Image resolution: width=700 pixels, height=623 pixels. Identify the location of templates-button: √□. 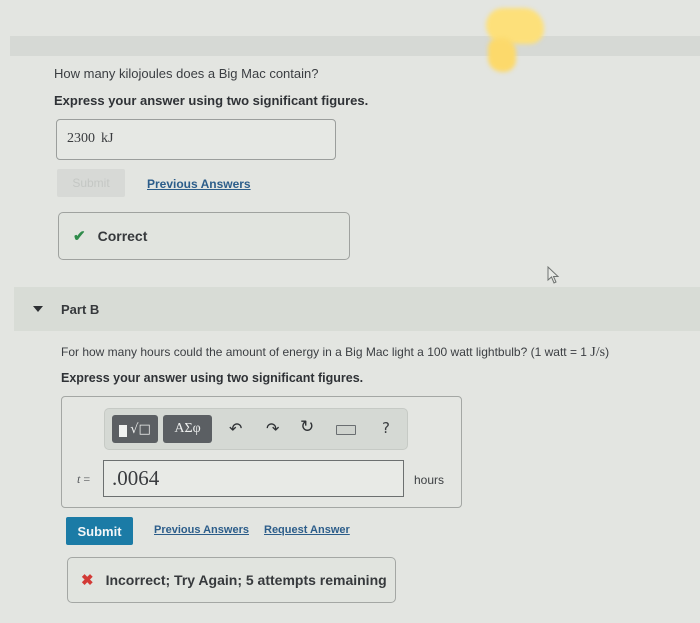
(135, 429).